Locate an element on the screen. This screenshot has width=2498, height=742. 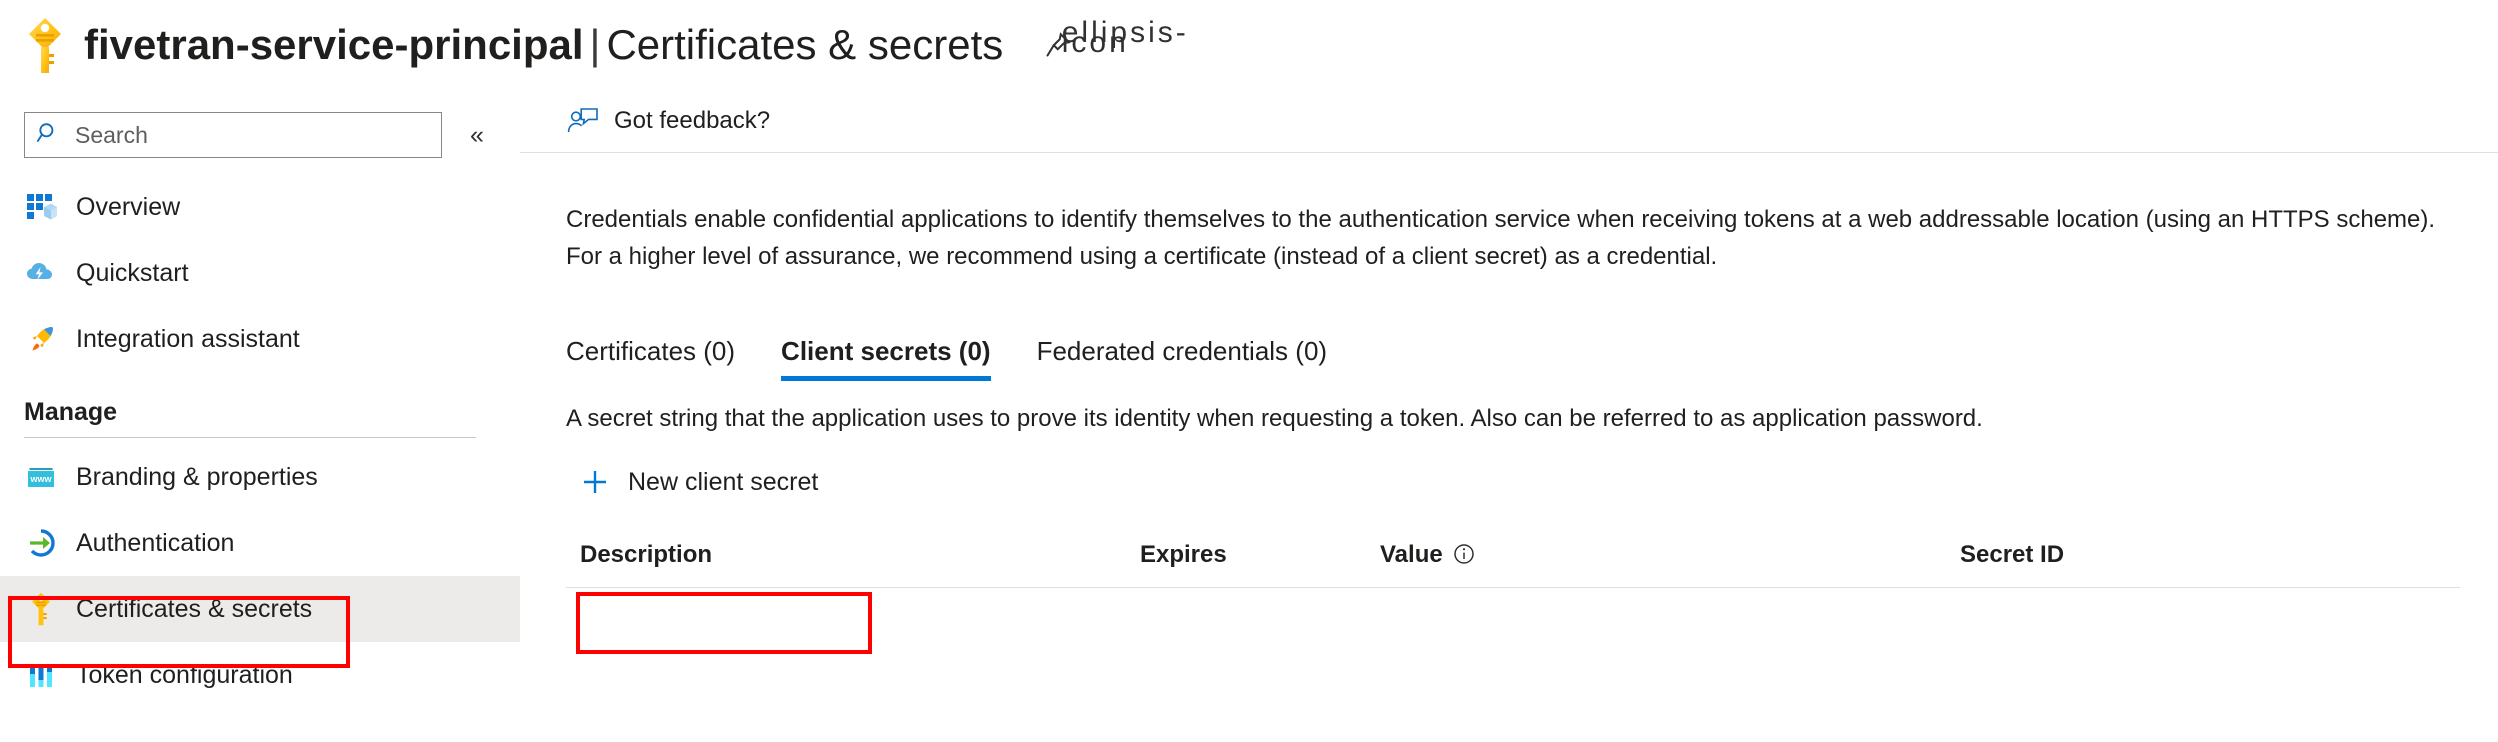
tab-client-secrets: Client secrets (0) is located at coordinates (886, 358).